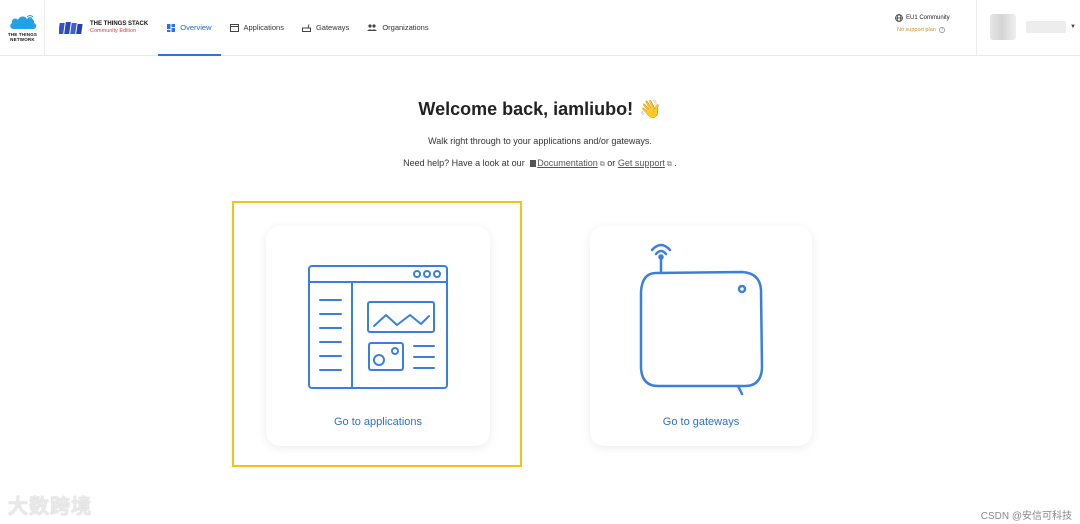 The image size is (1080, 524). What do you see at coordinates (899, 18) in the screenshot?
I see `globe-icon` at bounding box center [899, 18].